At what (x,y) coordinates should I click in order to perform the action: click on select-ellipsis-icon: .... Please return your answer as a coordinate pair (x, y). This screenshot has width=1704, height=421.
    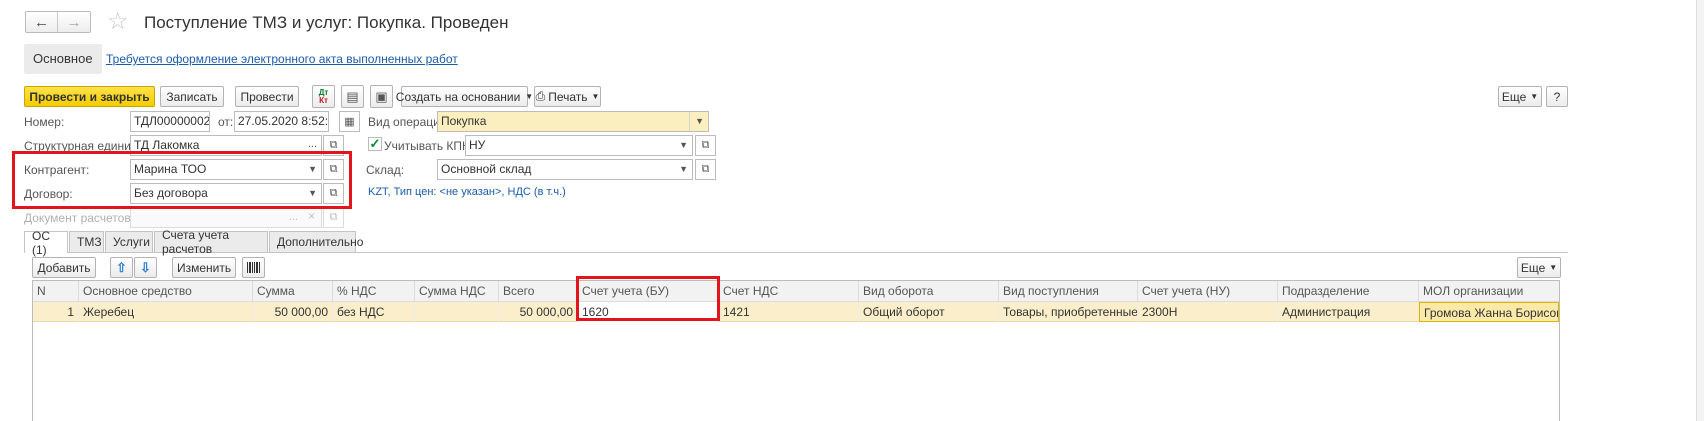
    Looking at the image, I should click on (293, 217).